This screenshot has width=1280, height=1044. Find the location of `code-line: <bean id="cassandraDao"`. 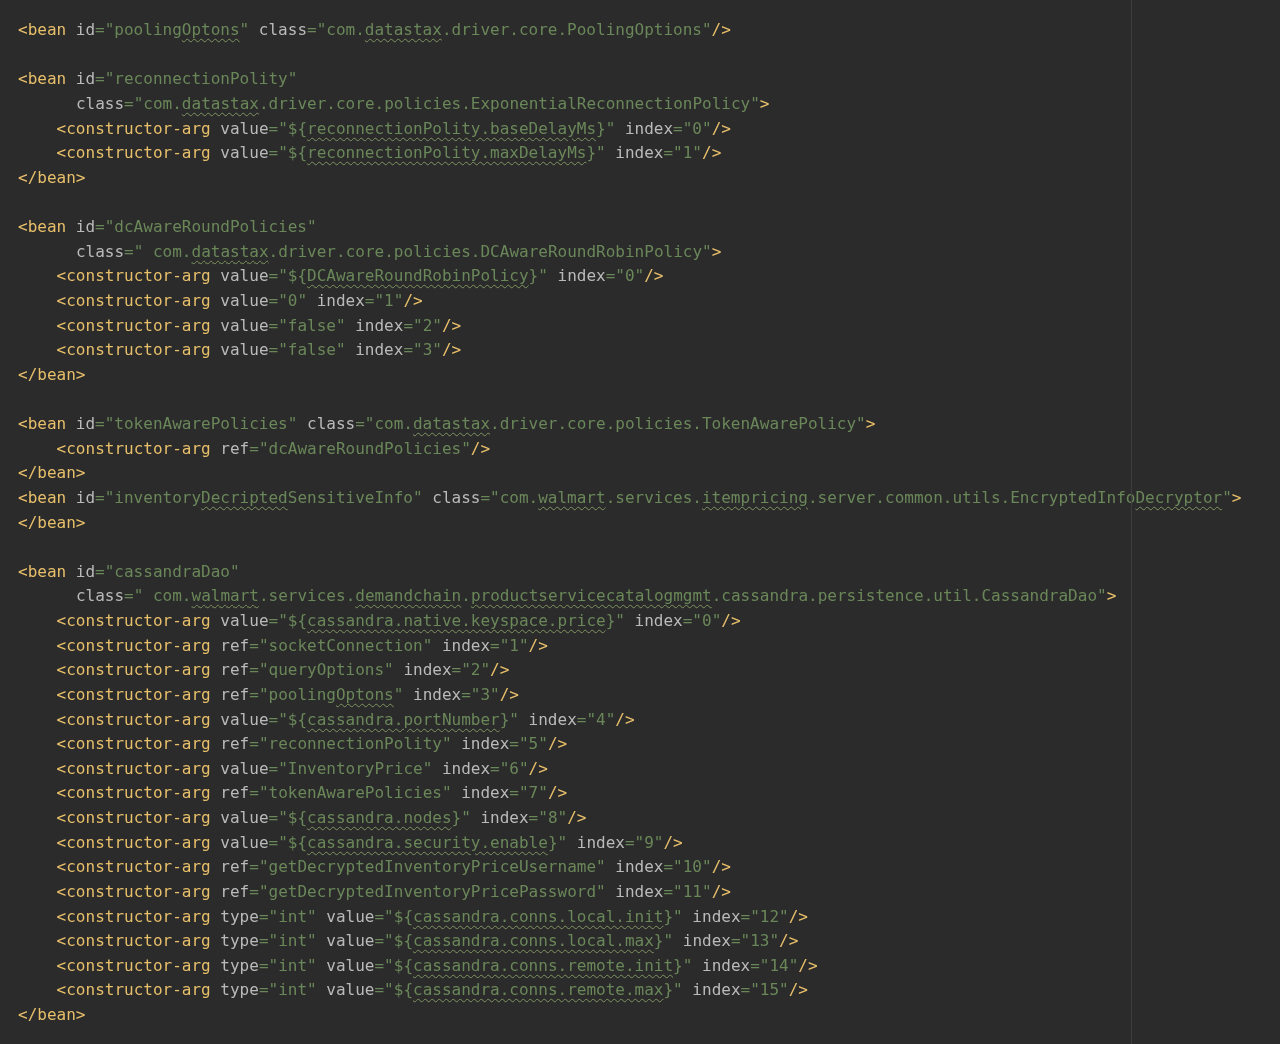

code-line: <bean id="cassandraDao" is located at coordinates (129, 571).